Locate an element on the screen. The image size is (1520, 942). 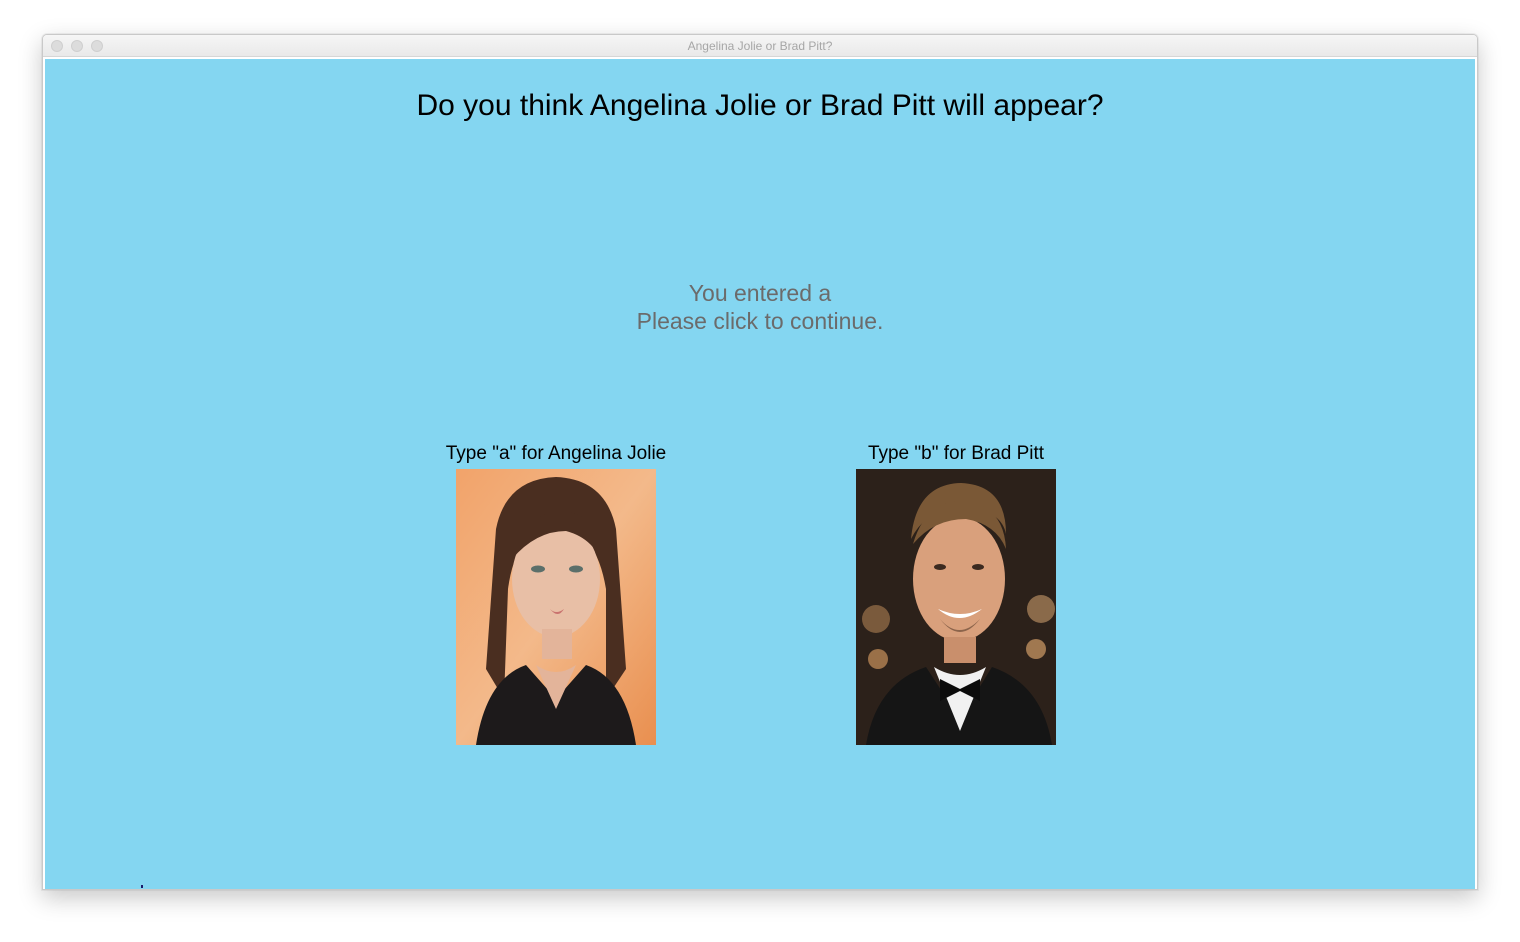
title-bar: Angelina Jolie or Brad Pitt? is located at coordinates (760, 46).